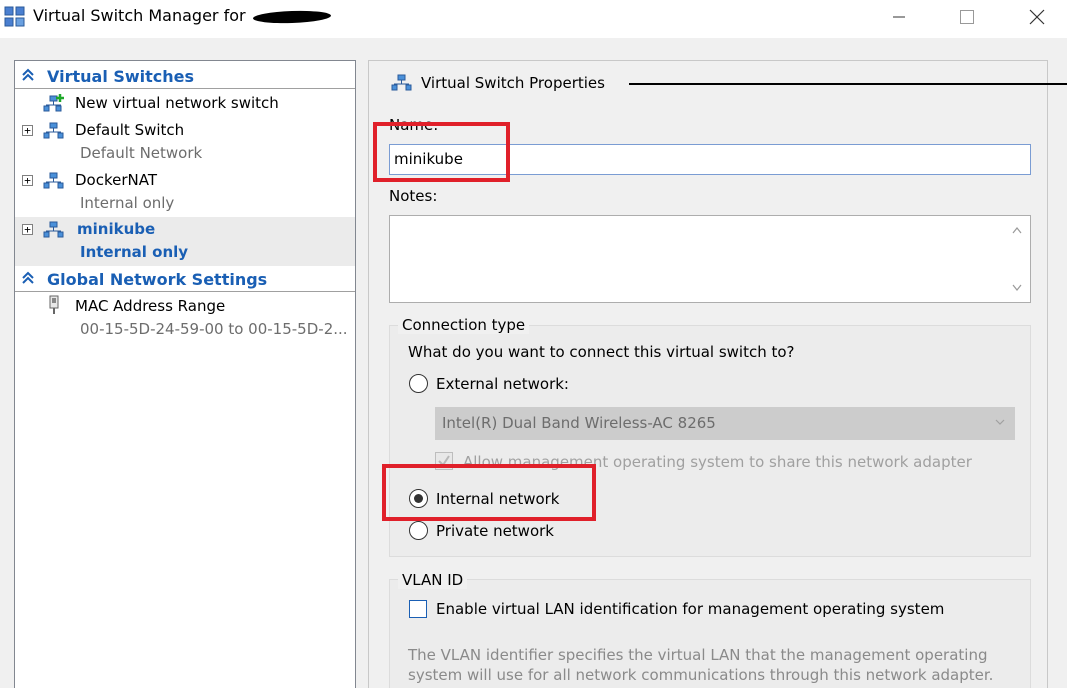 The width and height of the screenshot is (1067, 688). What do you see at coordinates (185, 142) in the screenshot?
I see `switch-item-default: + Default Switch Default Network` at bounding box center [185, 142].